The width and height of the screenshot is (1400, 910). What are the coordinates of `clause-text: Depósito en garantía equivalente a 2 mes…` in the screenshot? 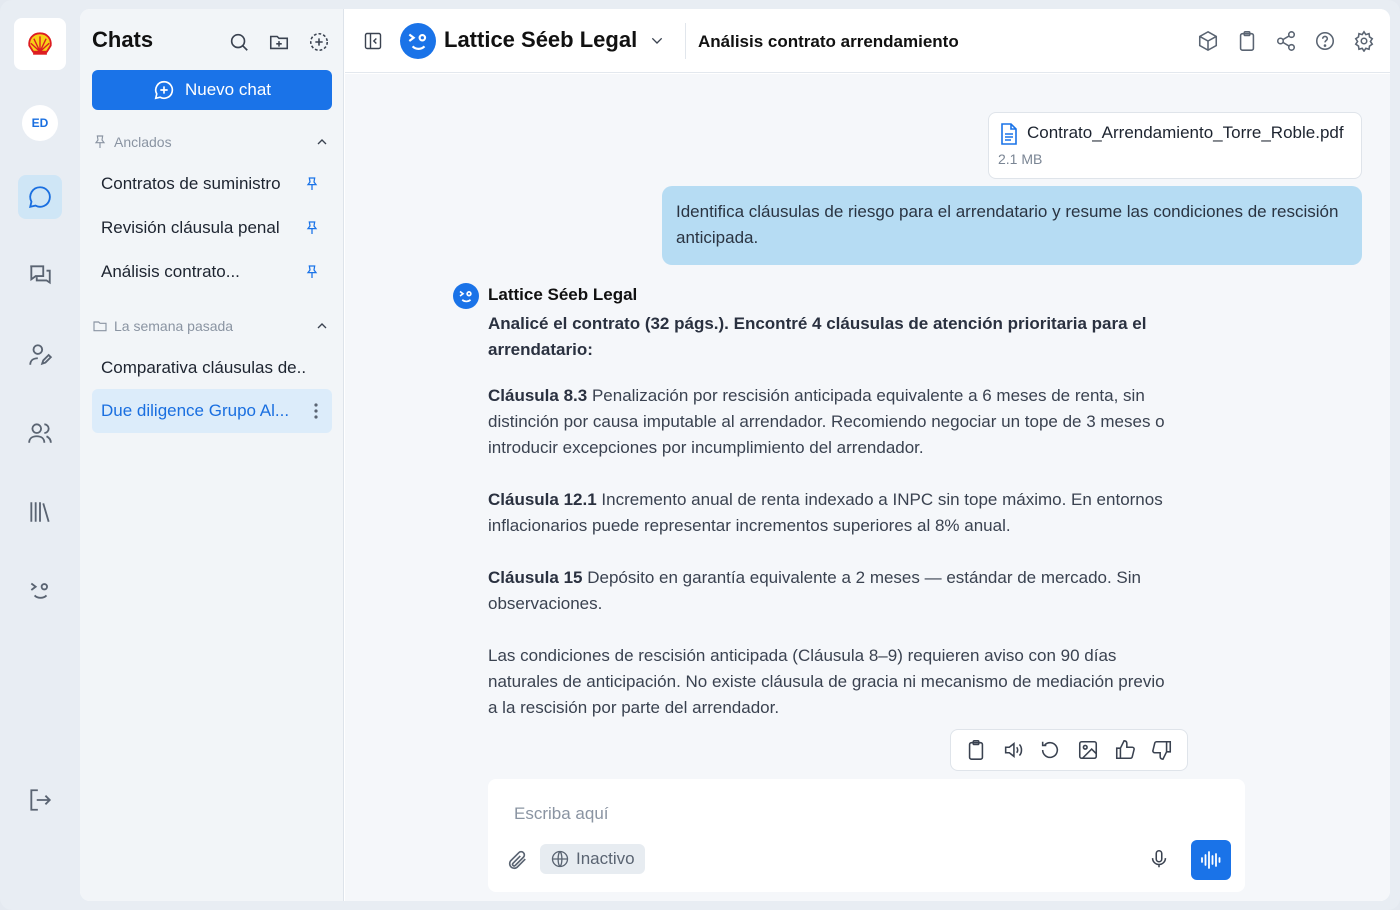 It's located at (815, 590).